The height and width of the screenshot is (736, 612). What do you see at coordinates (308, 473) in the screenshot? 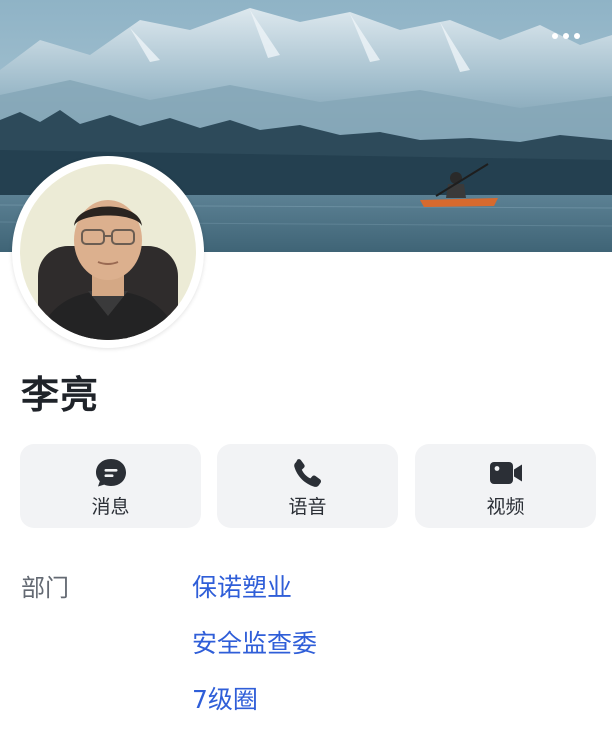
I see `phone-icon` at bounding box center [308, 473].